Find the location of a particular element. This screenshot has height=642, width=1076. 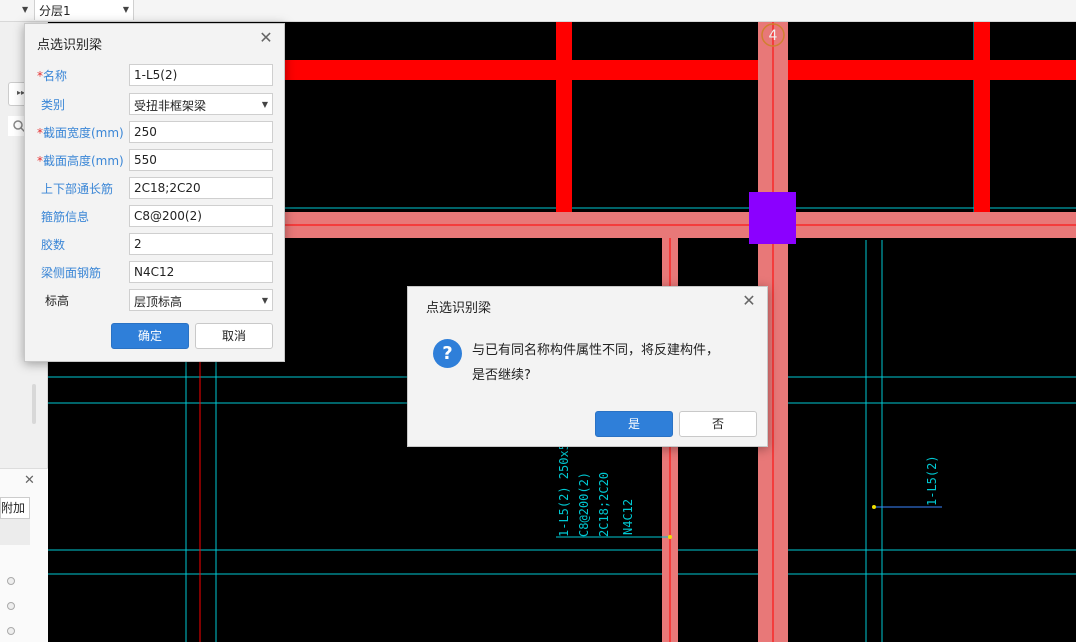

name-input: 1-L5(2) is located at coordinates (201, 75).